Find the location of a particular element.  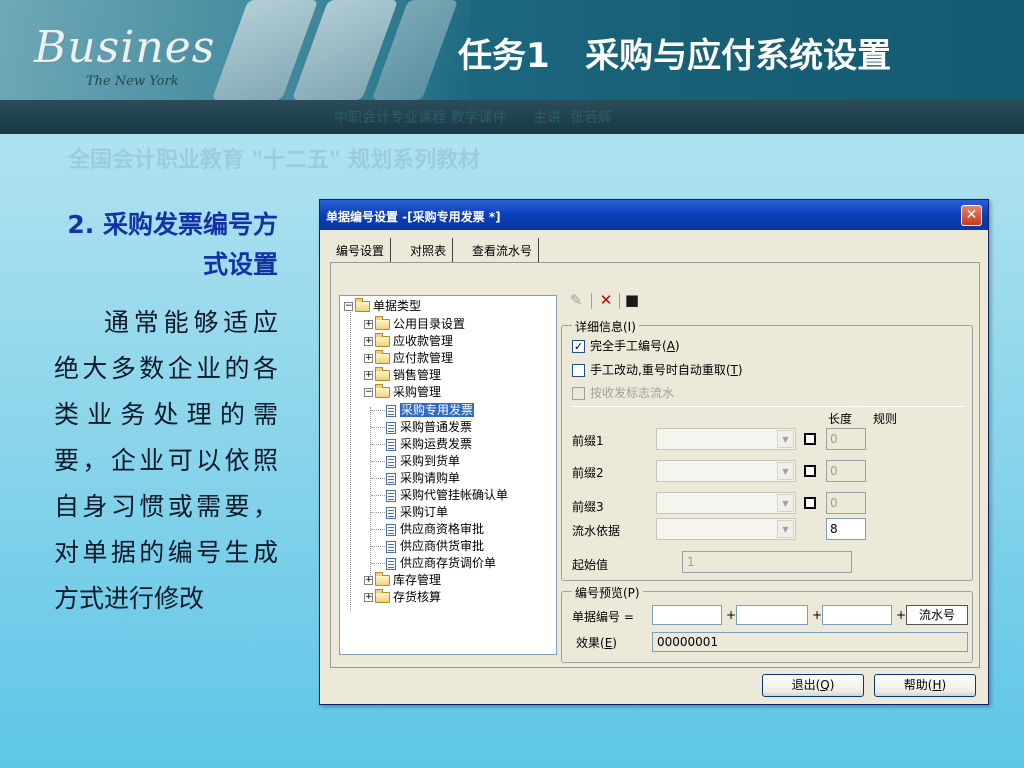

tree-item-inventory: + 库存管理 is located at coordinates (402, 580).